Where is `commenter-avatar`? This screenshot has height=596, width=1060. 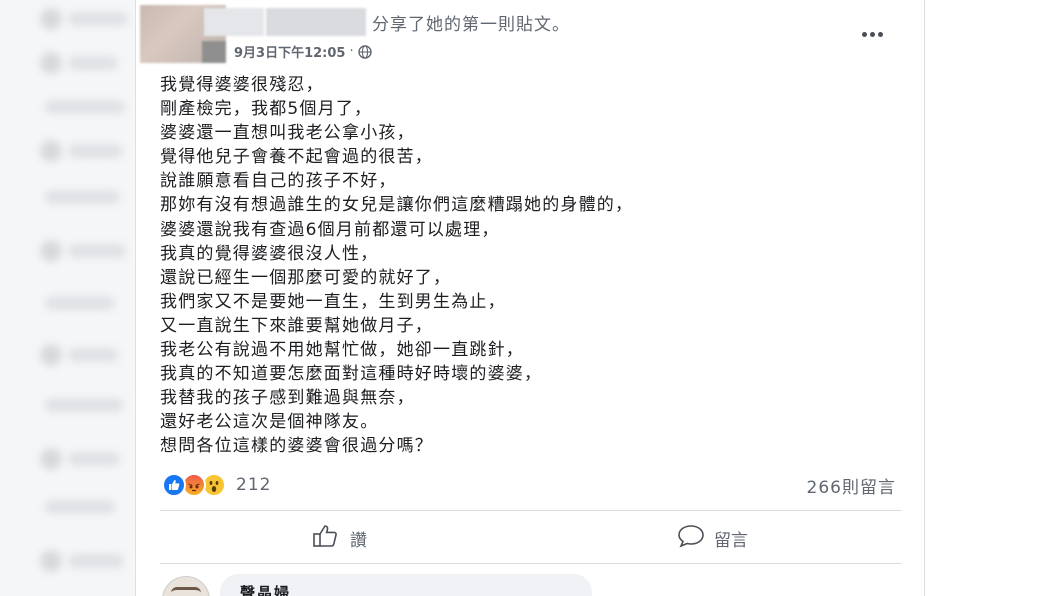
commenter-avatar is located at coordinates (186, 586).